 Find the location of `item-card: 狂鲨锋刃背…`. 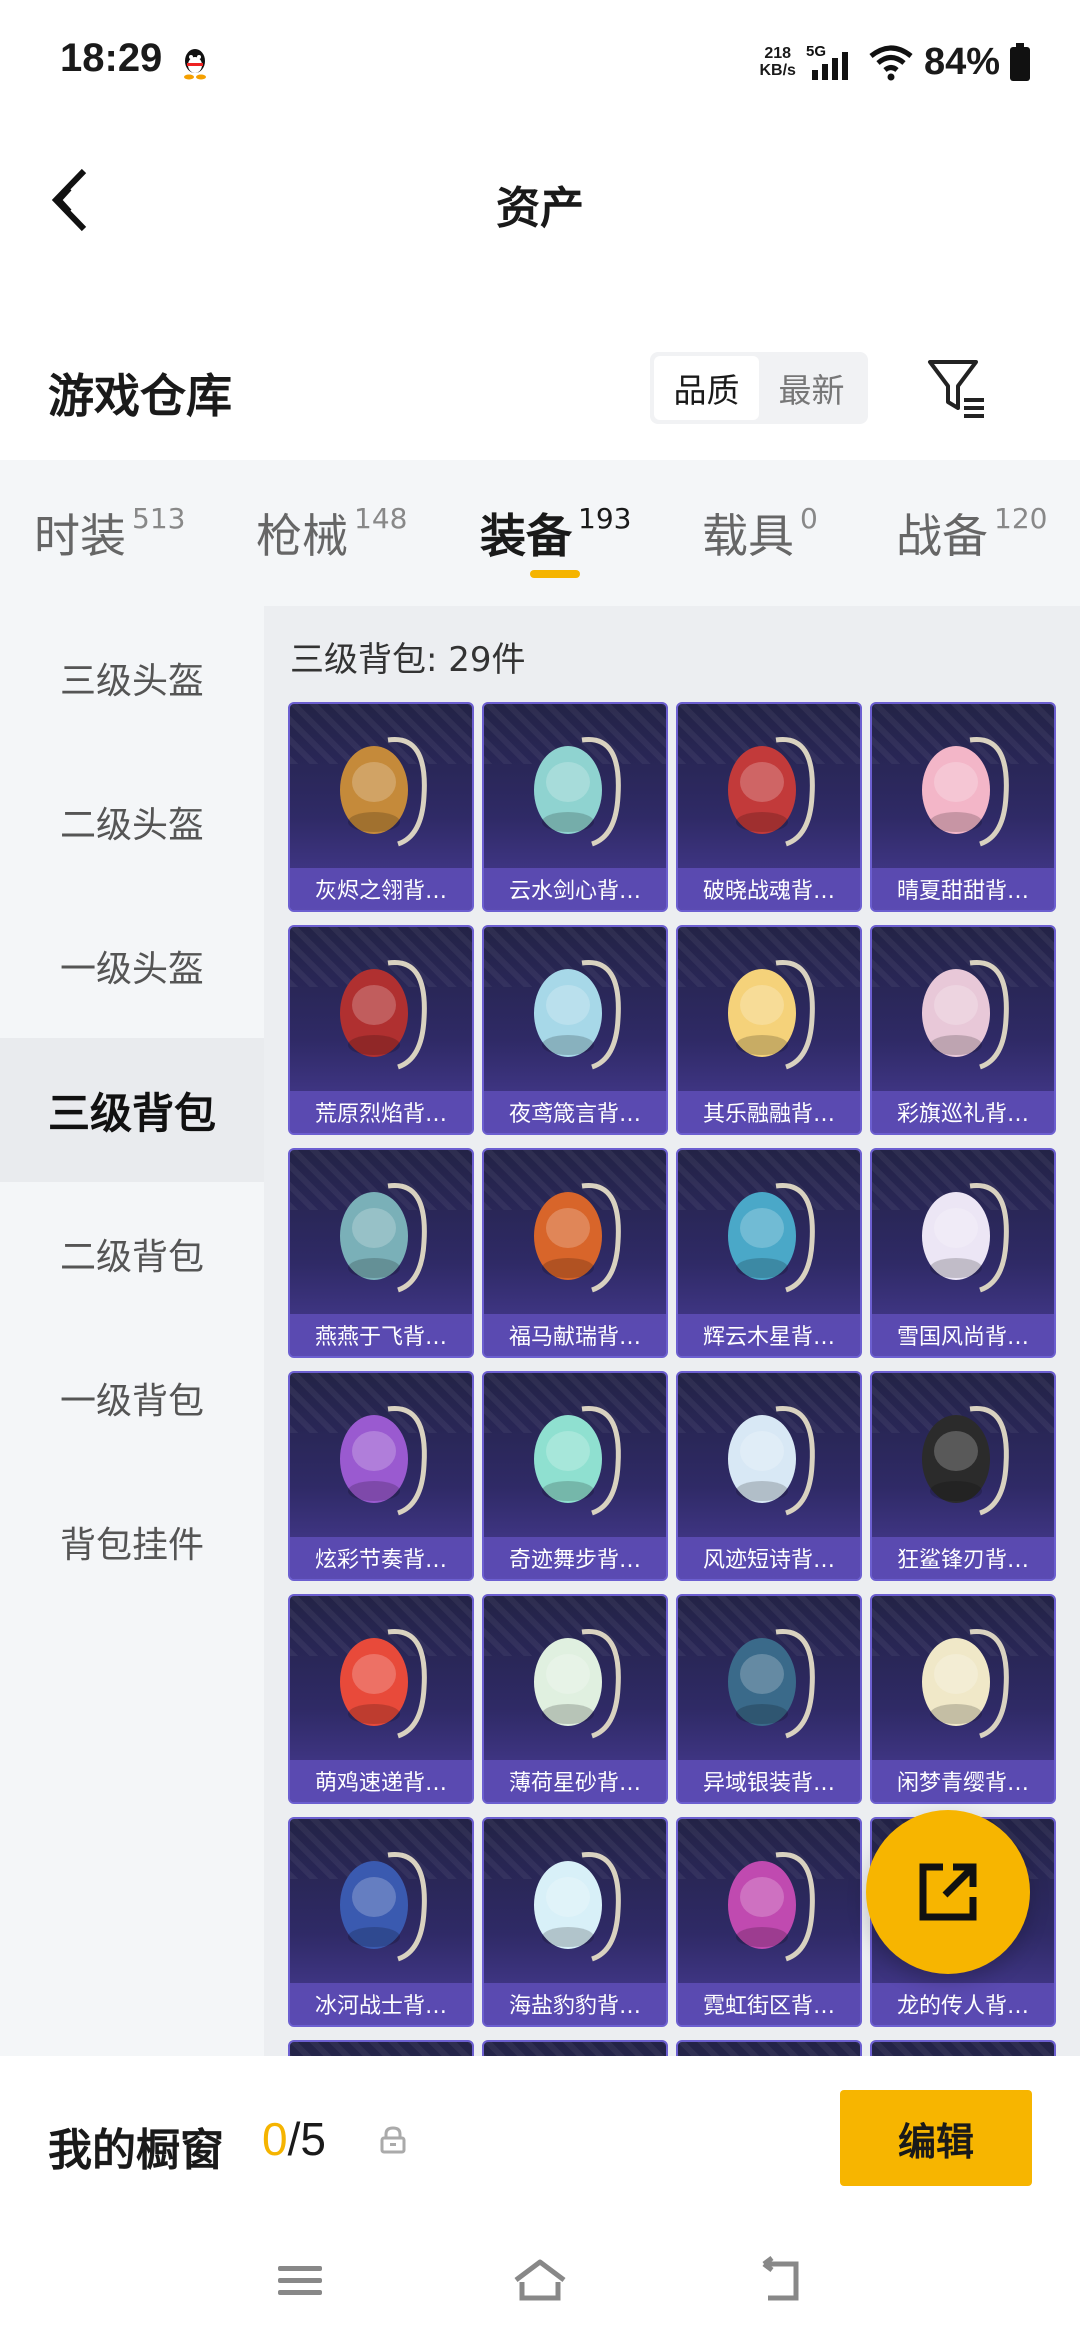

item-card: 狂鲨锋刃背… is located at coordinates (963, 1476).